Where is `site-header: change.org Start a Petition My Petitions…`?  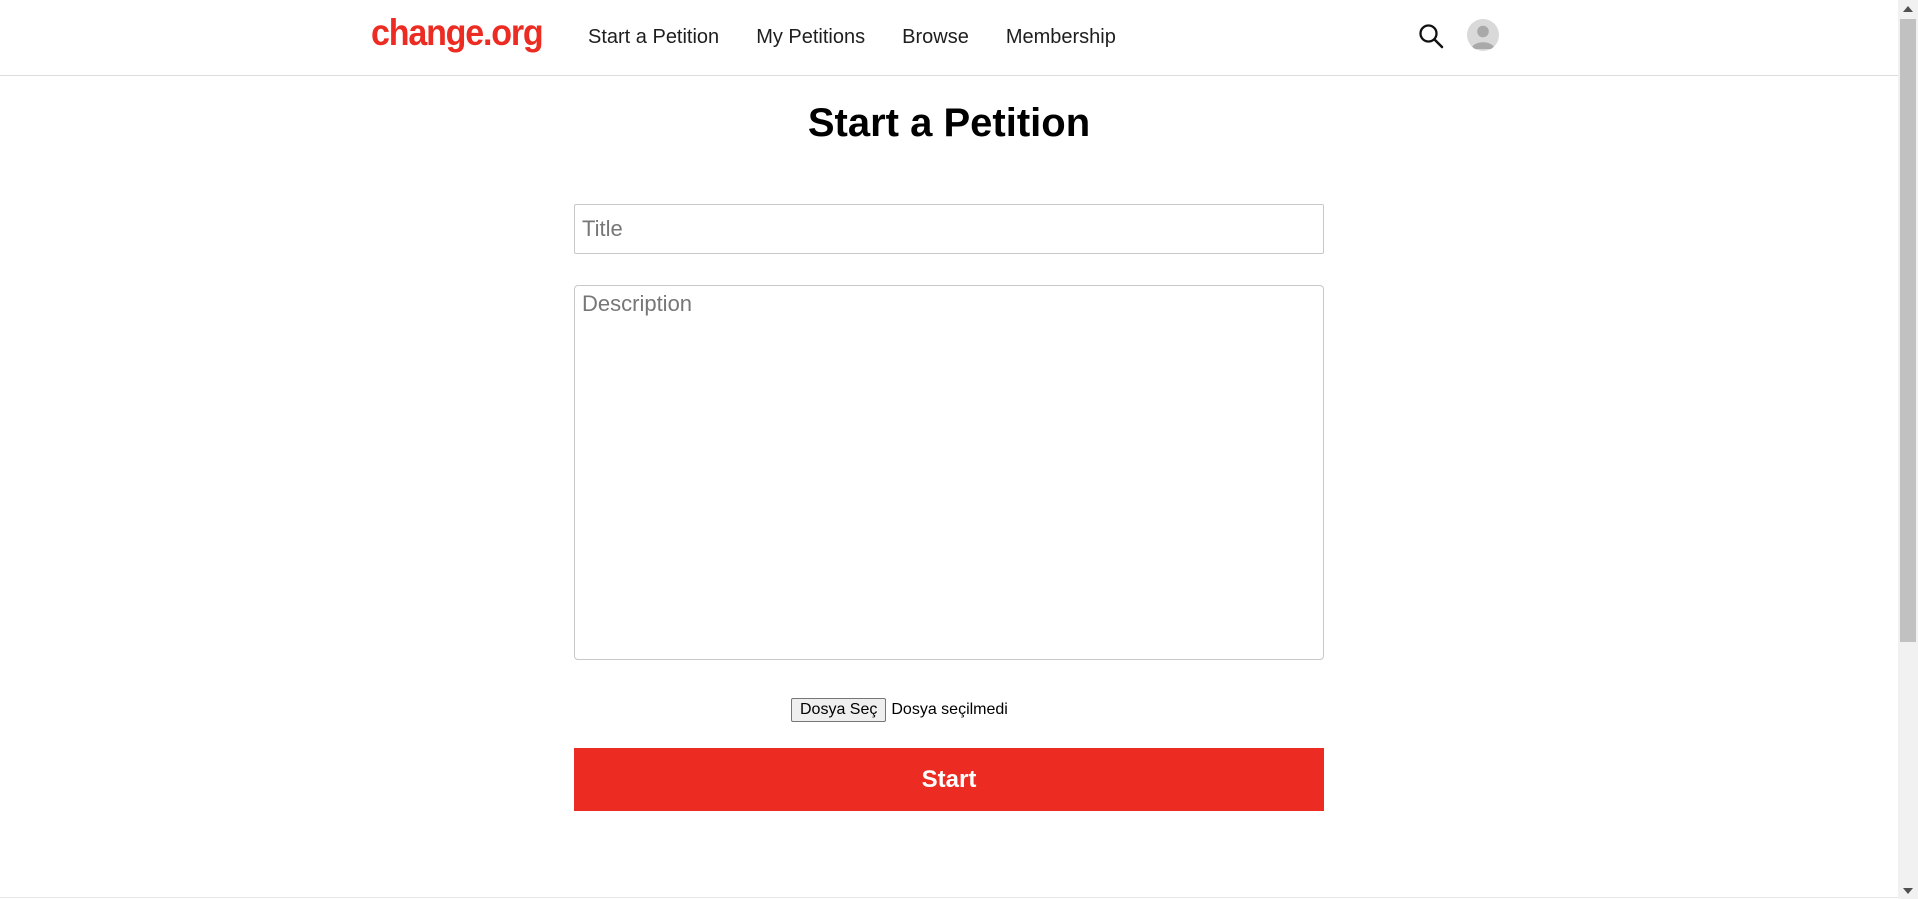
site-header: change.org Start a Petition My Petitions… is located at coordinates (949, 38).